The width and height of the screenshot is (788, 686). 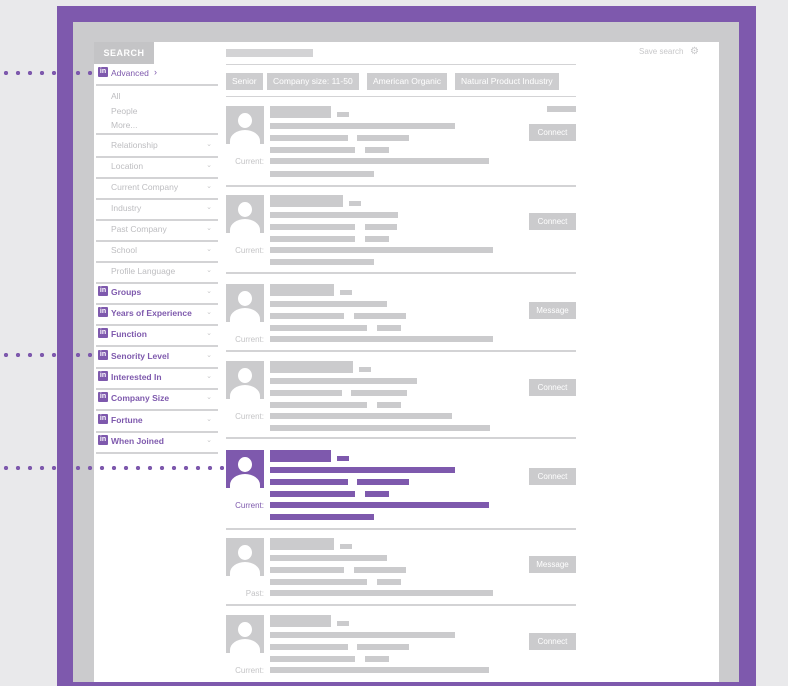 What do you see at coordinates (124, 53) in the screenshot?
I see `search-tab: SEARCH` at bounding box center [124, 53].